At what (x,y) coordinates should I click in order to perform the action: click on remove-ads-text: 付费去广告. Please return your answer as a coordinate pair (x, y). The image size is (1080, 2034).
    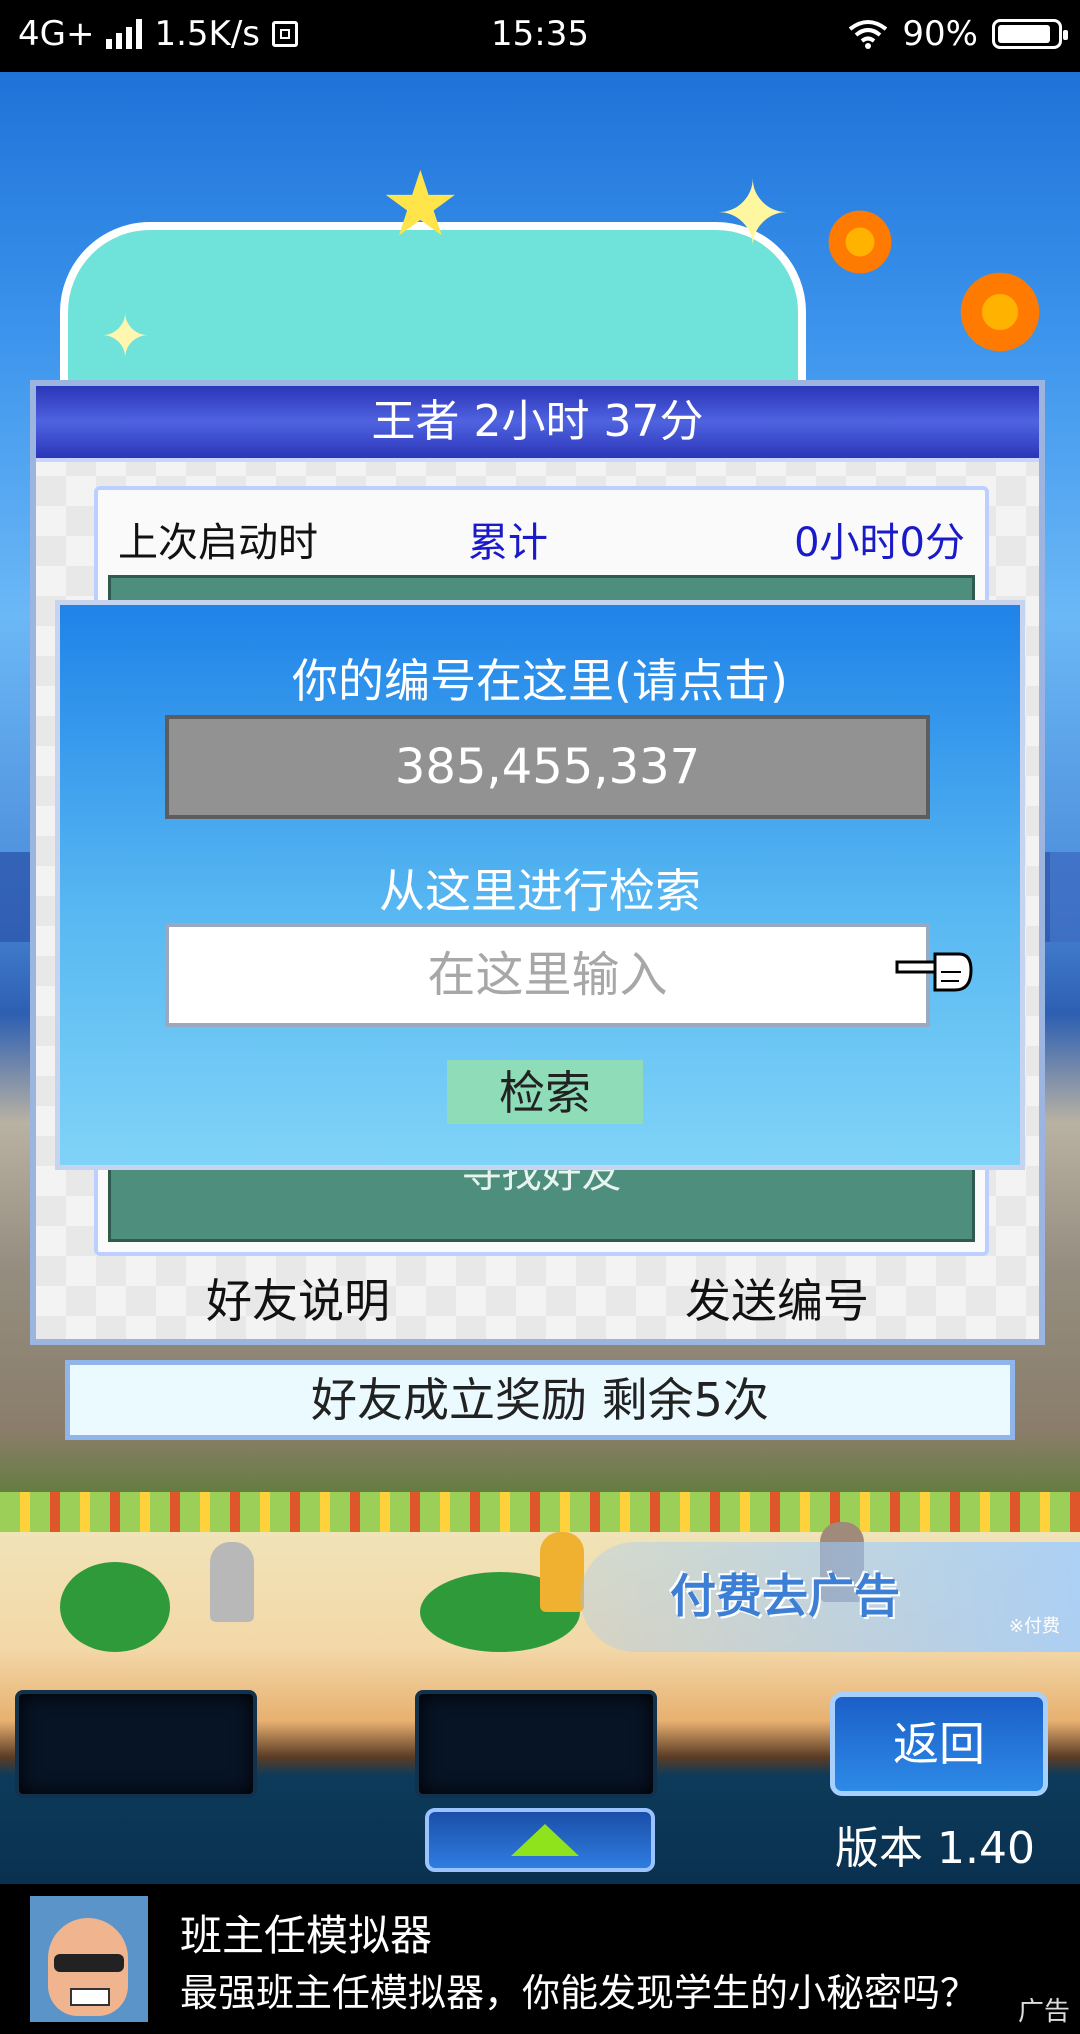
    Looking at the image, I should click on (785, 1596).